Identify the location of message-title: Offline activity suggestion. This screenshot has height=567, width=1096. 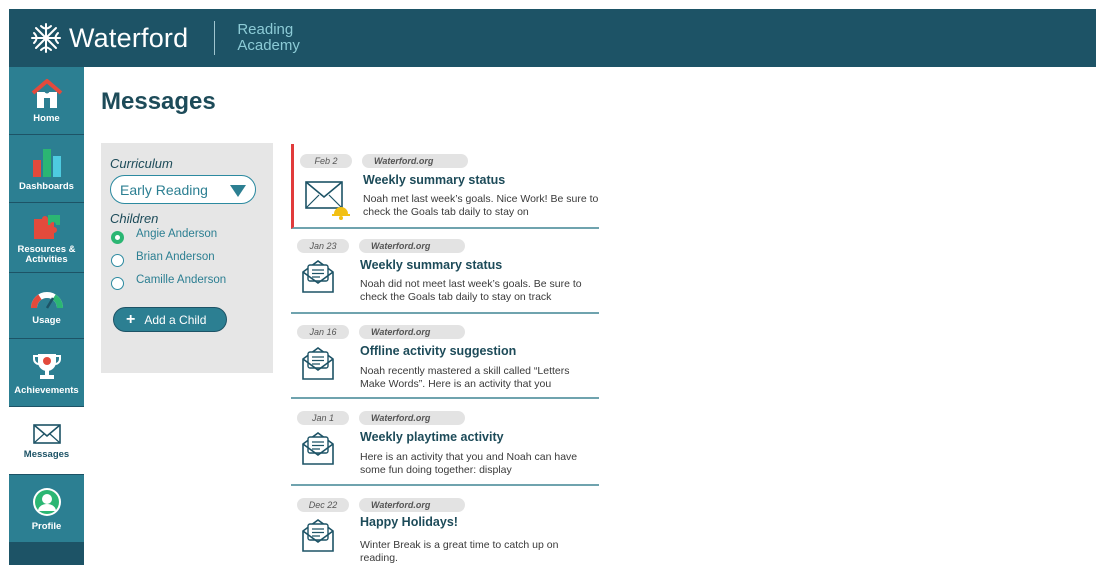
(438, 351).